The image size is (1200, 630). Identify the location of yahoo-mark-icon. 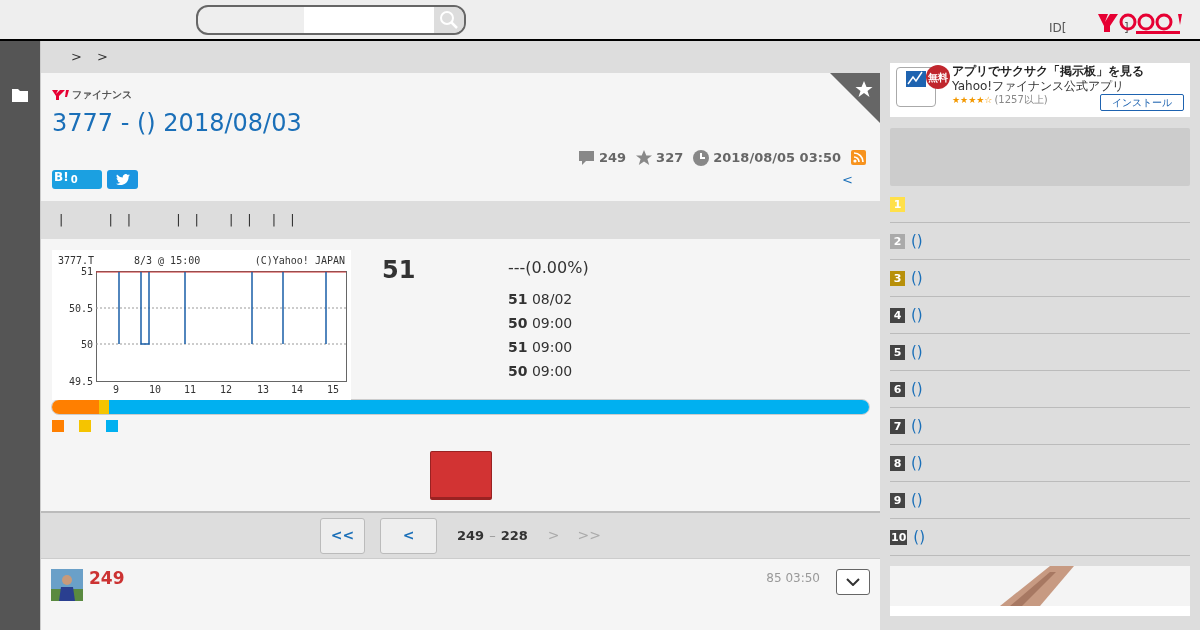
(61, 94).